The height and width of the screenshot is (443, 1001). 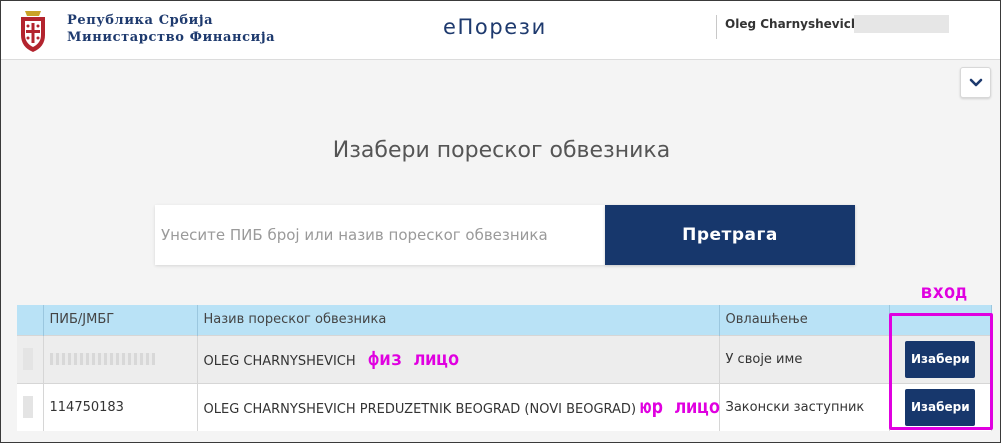 I want to click on authorization-cell: У своје име, so click(x=804, y=358).